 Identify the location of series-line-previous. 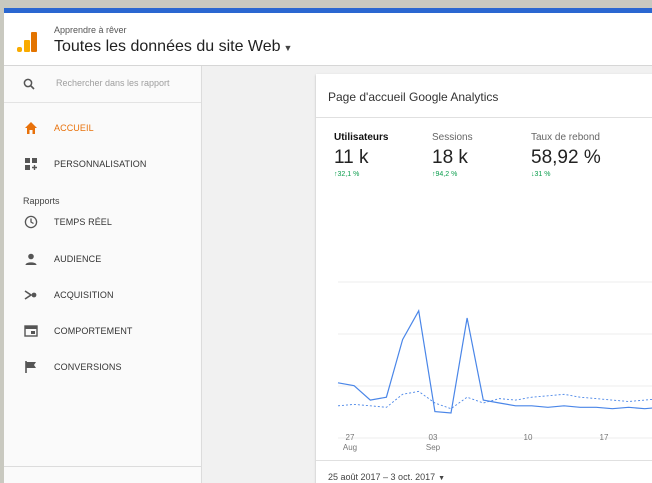
(494, 400).